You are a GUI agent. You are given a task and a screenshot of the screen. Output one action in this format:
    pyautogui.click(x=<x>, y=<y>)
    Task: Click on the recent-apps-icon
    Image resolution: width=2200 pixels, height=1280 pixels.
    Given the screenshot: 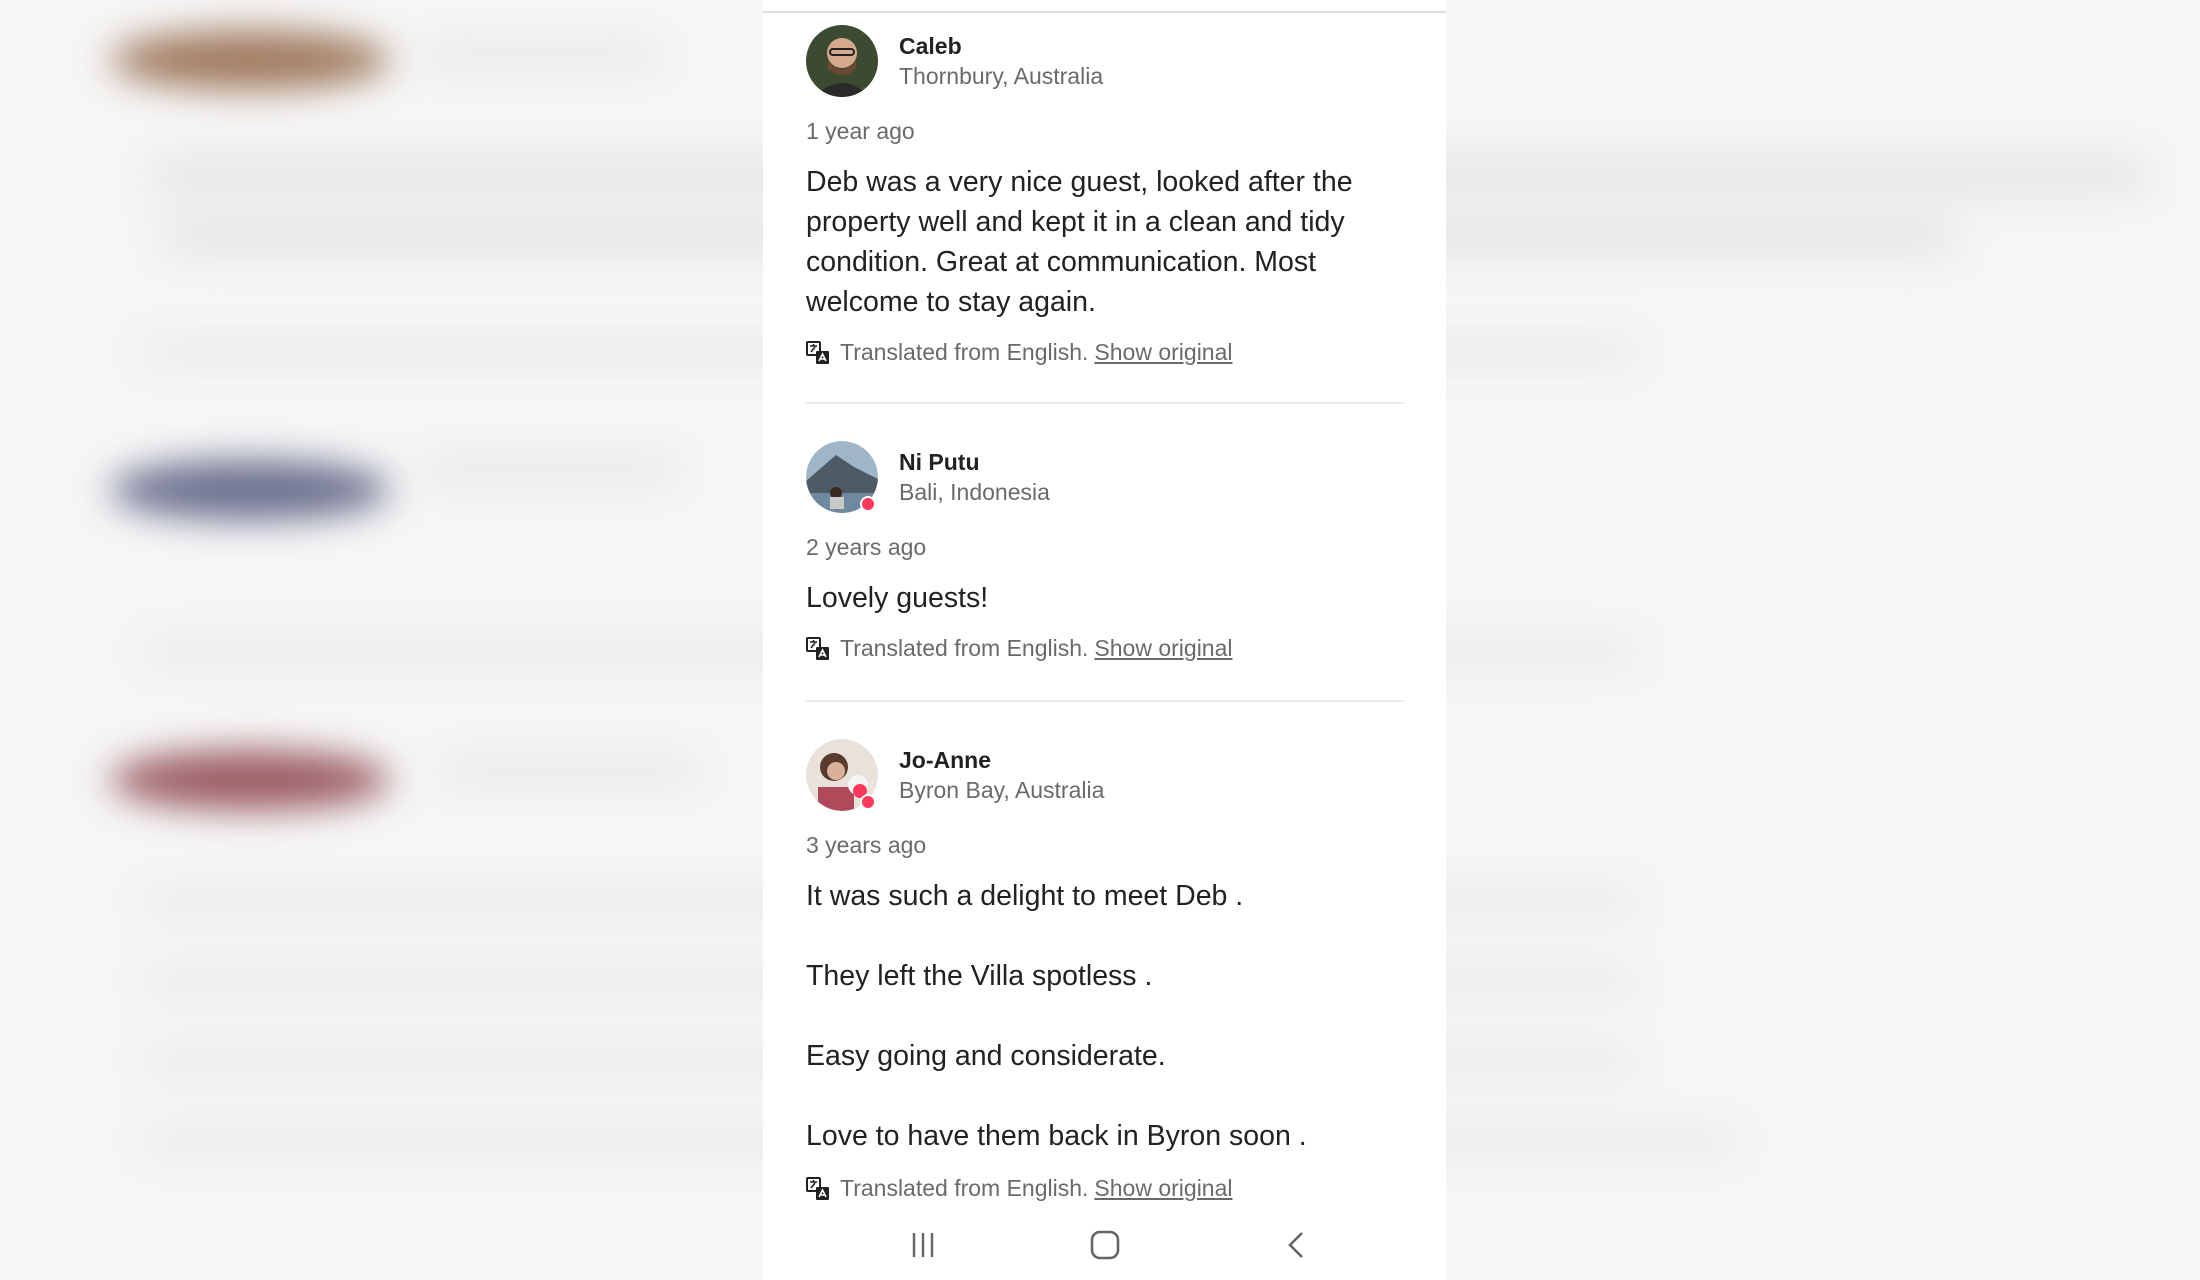 What is the action you would take?
    pyautogui.click(x=923, y=1245)
    